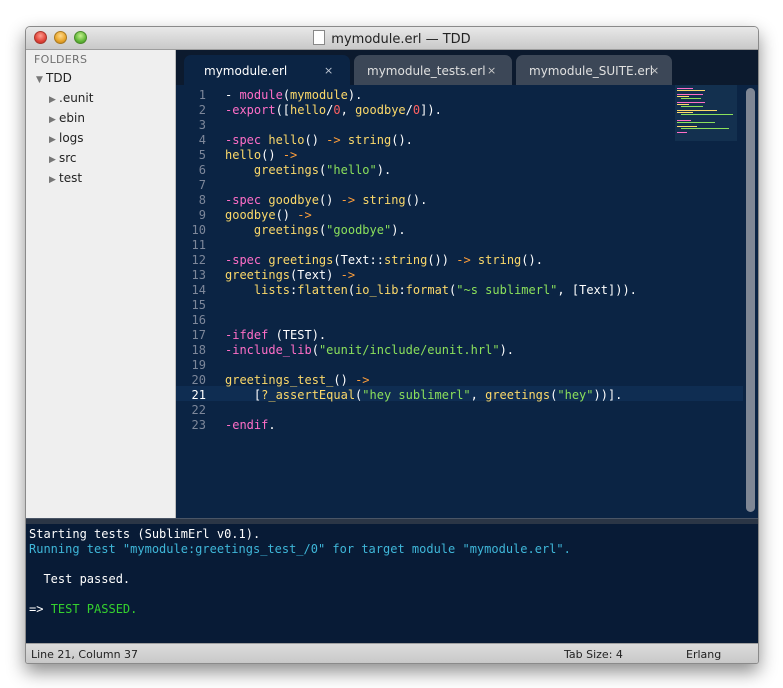 Image resolution: width=783 pixels, height=688 pixels. Describe the element at coordinates (198, 335) in the screenshot. I see `line-number: 17` at that location.